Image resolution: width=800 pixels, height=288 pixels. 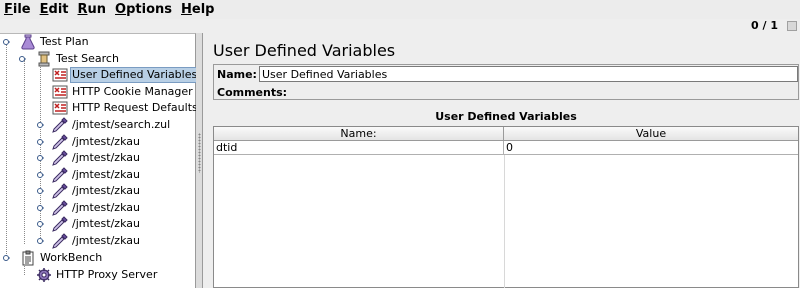 I want to click on thread-counter: 0 / 1, so click(x=764, y=25).